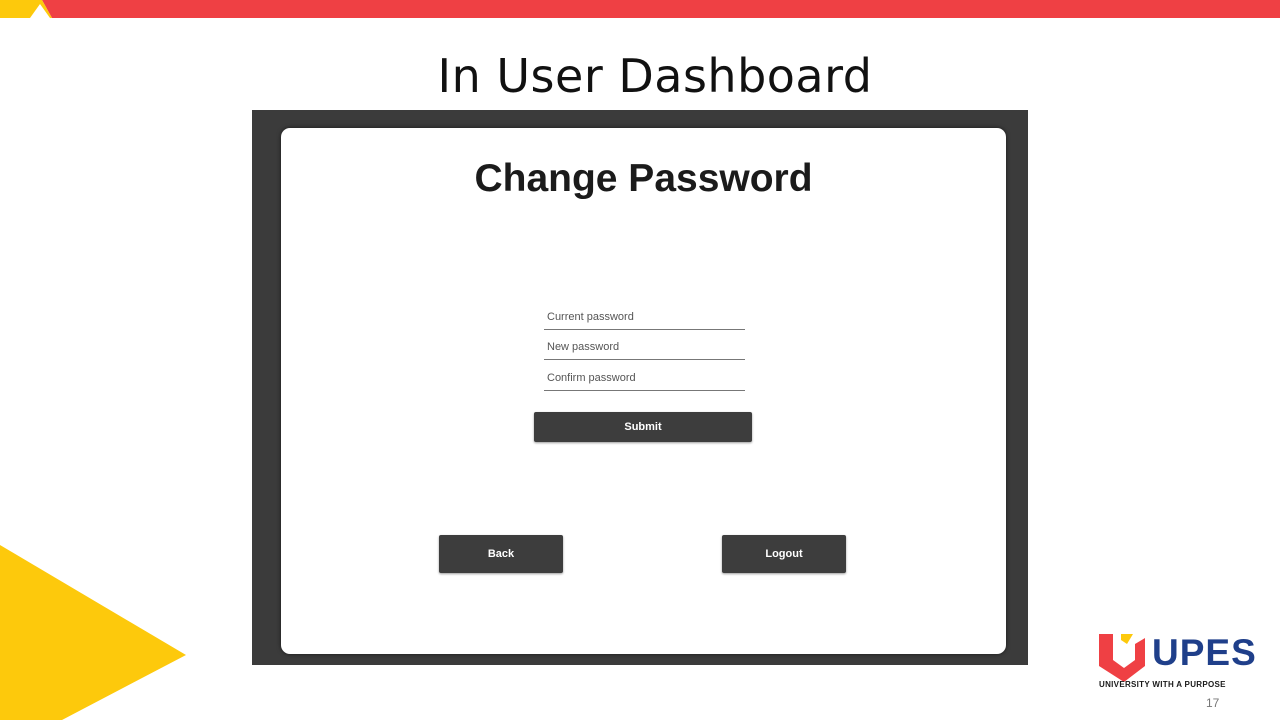  What do you see at coordinates (643, 427) in the screenshot?
I see `submit-button: Submit` at bounding box center [643, 427].